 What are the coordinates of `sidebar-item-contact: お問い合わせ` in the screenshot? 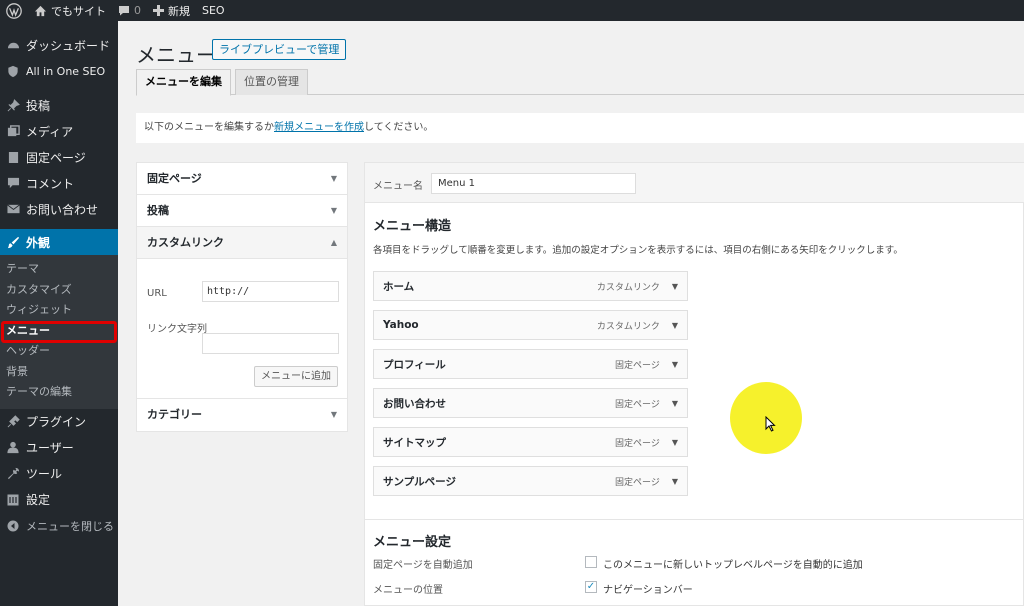 It's located at (59, 209).